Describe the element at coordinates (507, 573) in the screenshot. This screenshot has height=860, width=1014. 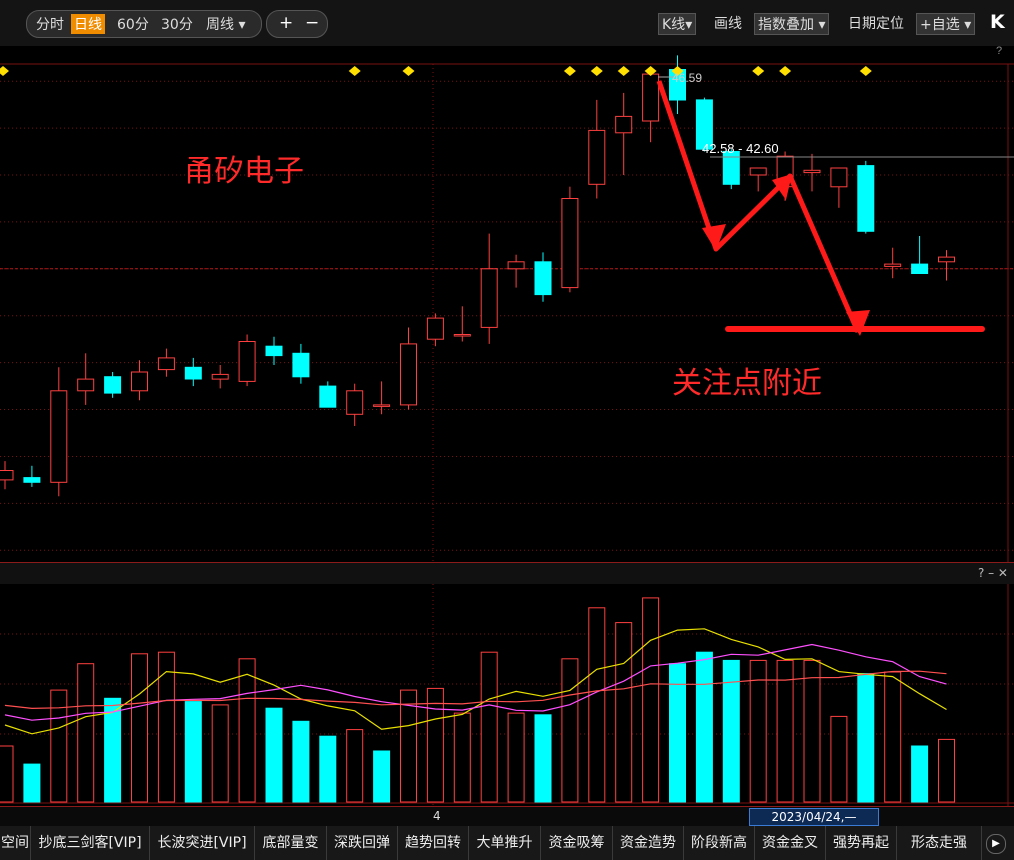
I see `volume-panel-header: ? – ✕` at that location.